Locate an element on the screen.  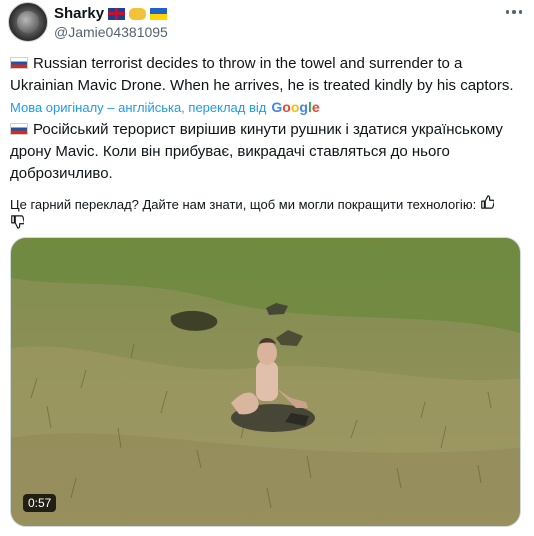
tweet-header: Sharky @Jamie04381095 is located at coordinates (268, 22).